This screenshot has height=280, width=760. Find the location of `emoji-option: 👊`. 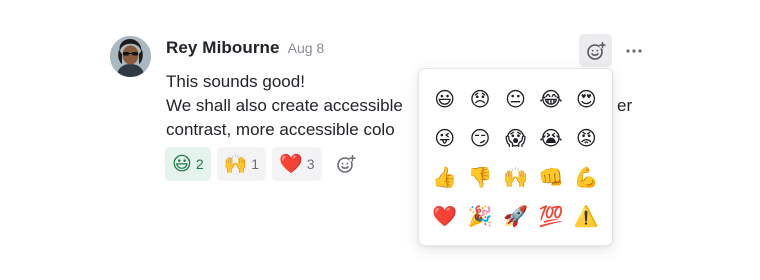

emoji-option: 👊 is located at coordinates (550, 176).